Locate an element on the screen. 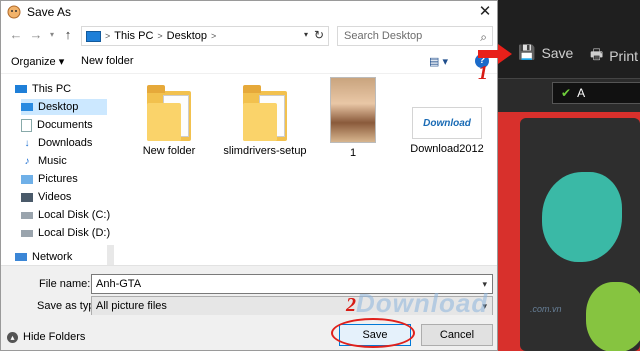  artwork-green-shape is located at coordinates (613, 316).